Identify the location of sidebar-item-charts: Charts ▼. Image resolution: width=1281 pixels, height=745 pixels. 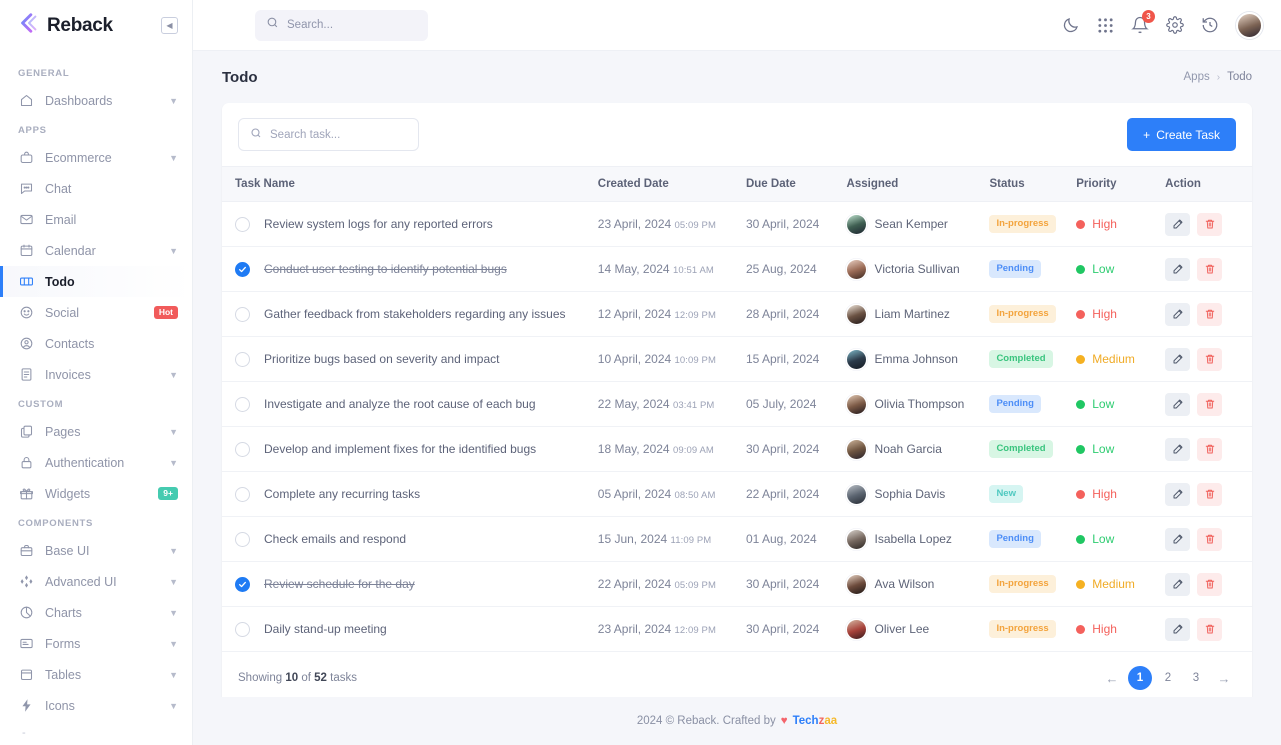
(96, 612).